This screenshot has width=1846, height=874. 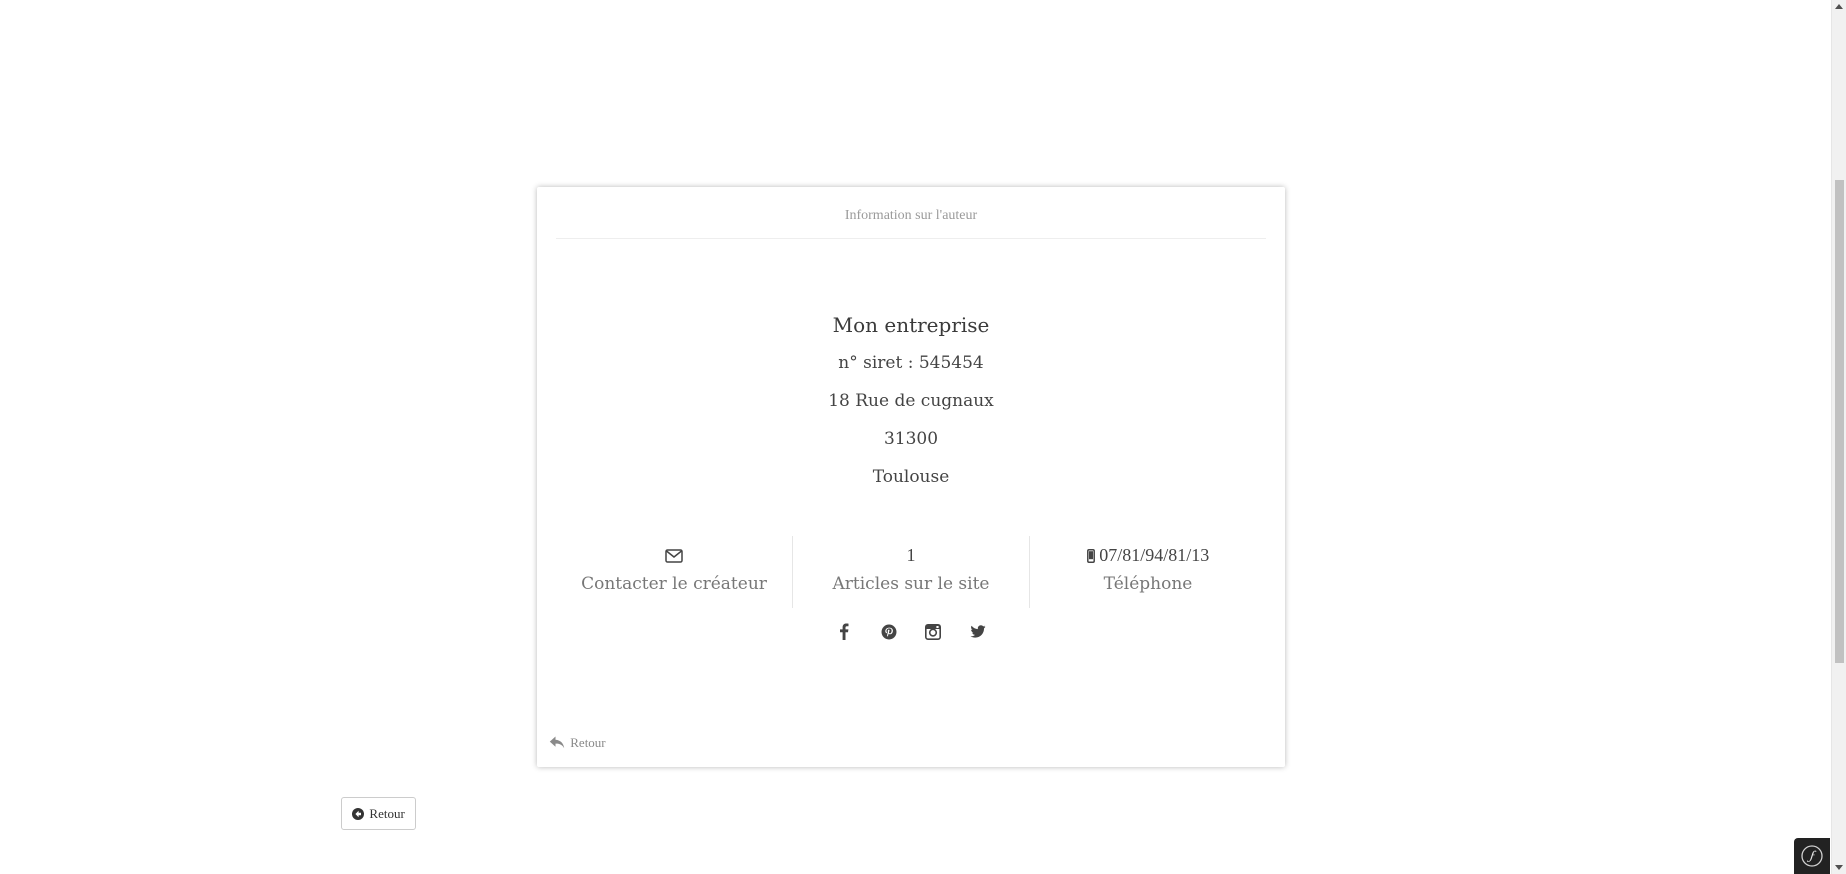 I want to click on company-name: Mon entreprise, so click(x=911, y=325).